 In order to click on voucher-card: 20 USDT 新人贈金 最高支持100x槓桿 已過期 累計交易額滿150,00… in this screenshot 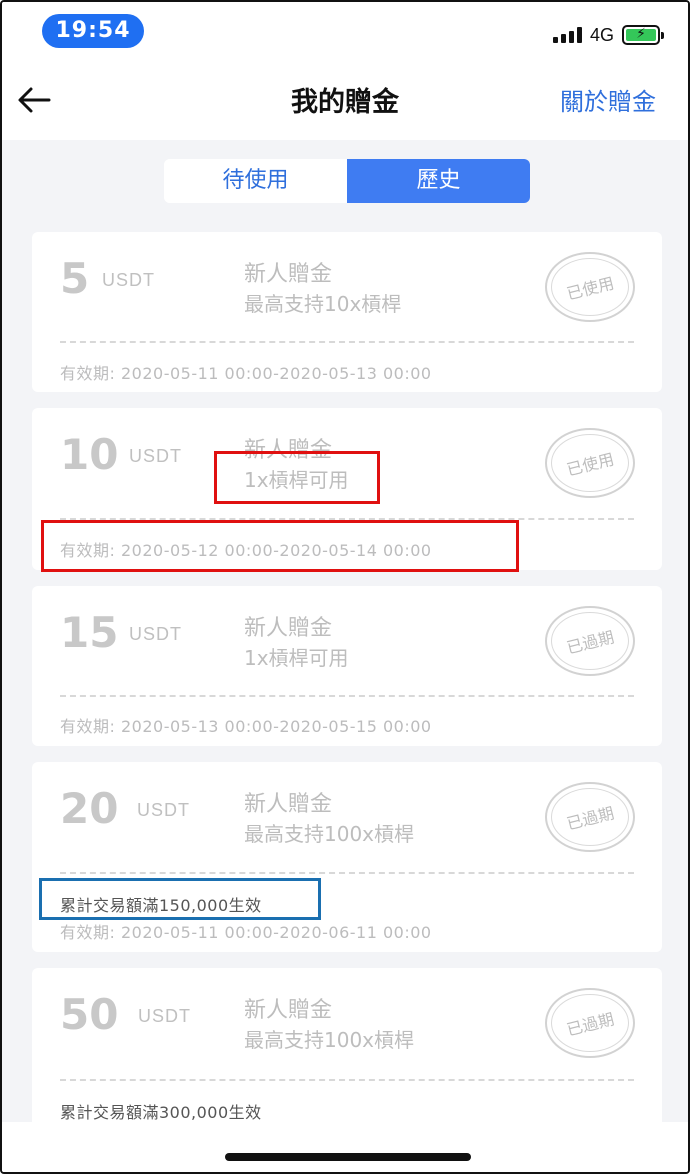, I will do `click(347, 857)`.